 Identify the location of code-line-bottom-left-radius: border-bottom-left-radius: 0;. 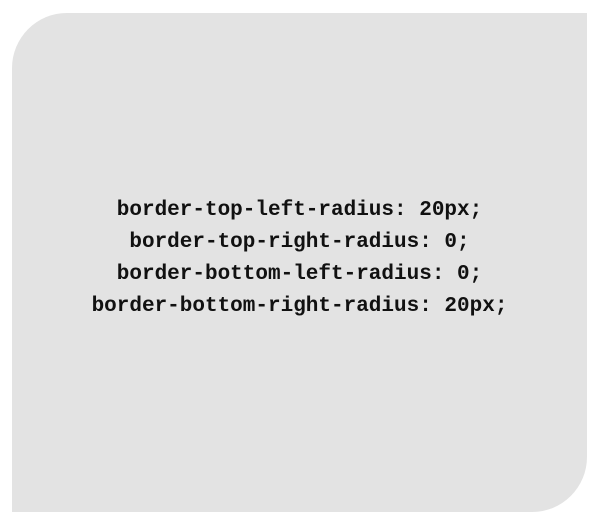
(299, 274).